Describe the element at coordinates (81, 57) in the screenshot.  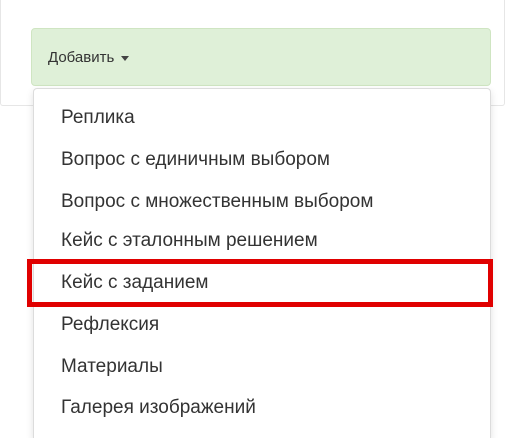
I see `add-button-label: Добавить` at that location.